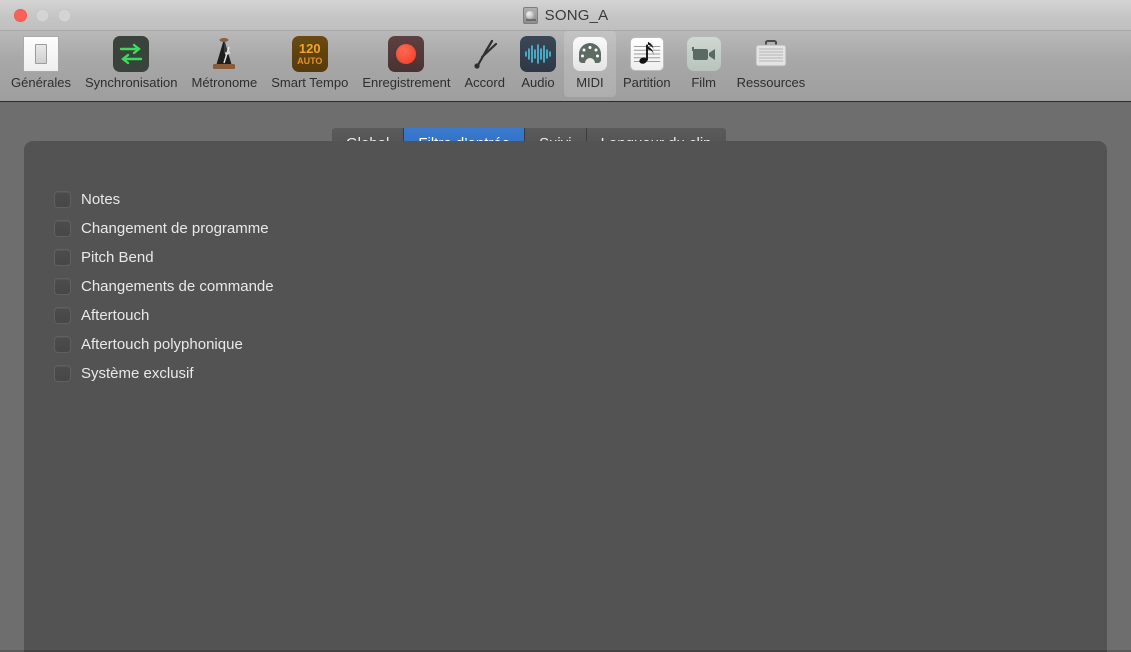 This screenshot has height=652, width=1131. I want to click on midi-din-icon, so click(590, 54).